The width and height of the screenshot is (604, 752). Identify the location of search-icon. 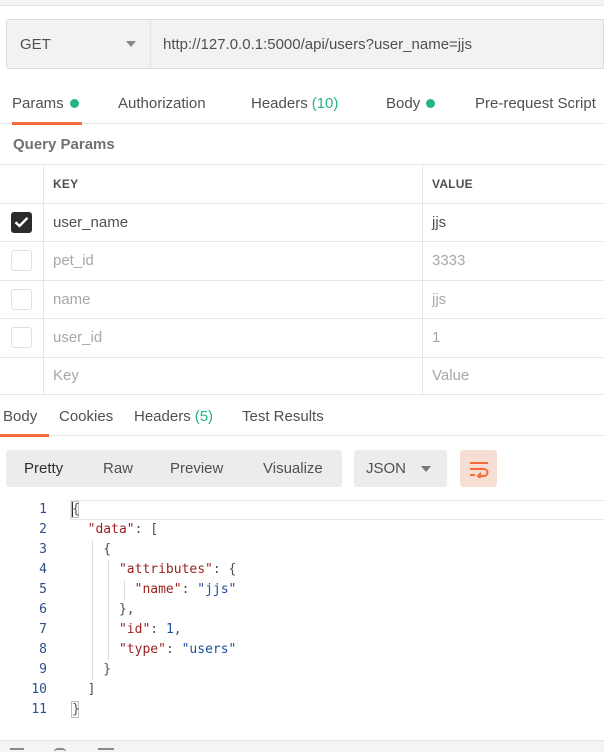
(60, 750).